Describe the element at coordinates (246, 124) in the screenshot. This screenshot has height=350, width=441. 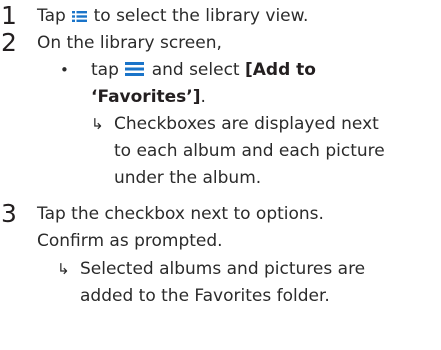
I see `result-line: Checkboxes are displayed next` at that location.